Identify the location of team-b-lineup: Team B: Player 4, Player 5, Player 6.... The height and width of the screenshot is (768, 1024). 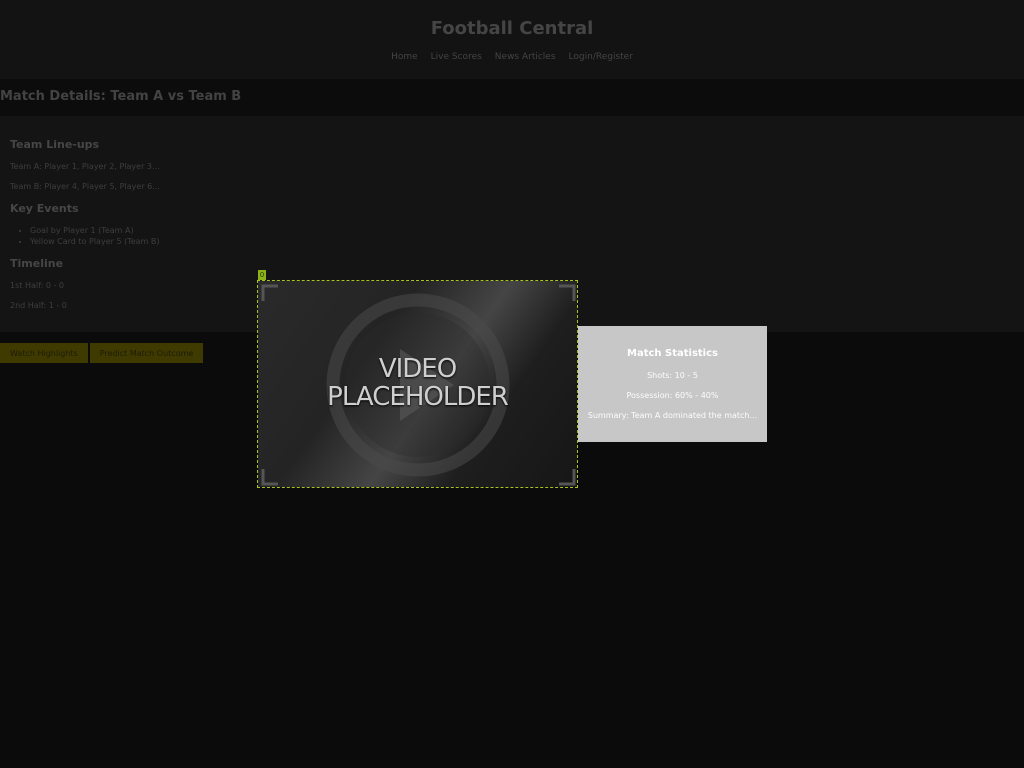
(85, 186).